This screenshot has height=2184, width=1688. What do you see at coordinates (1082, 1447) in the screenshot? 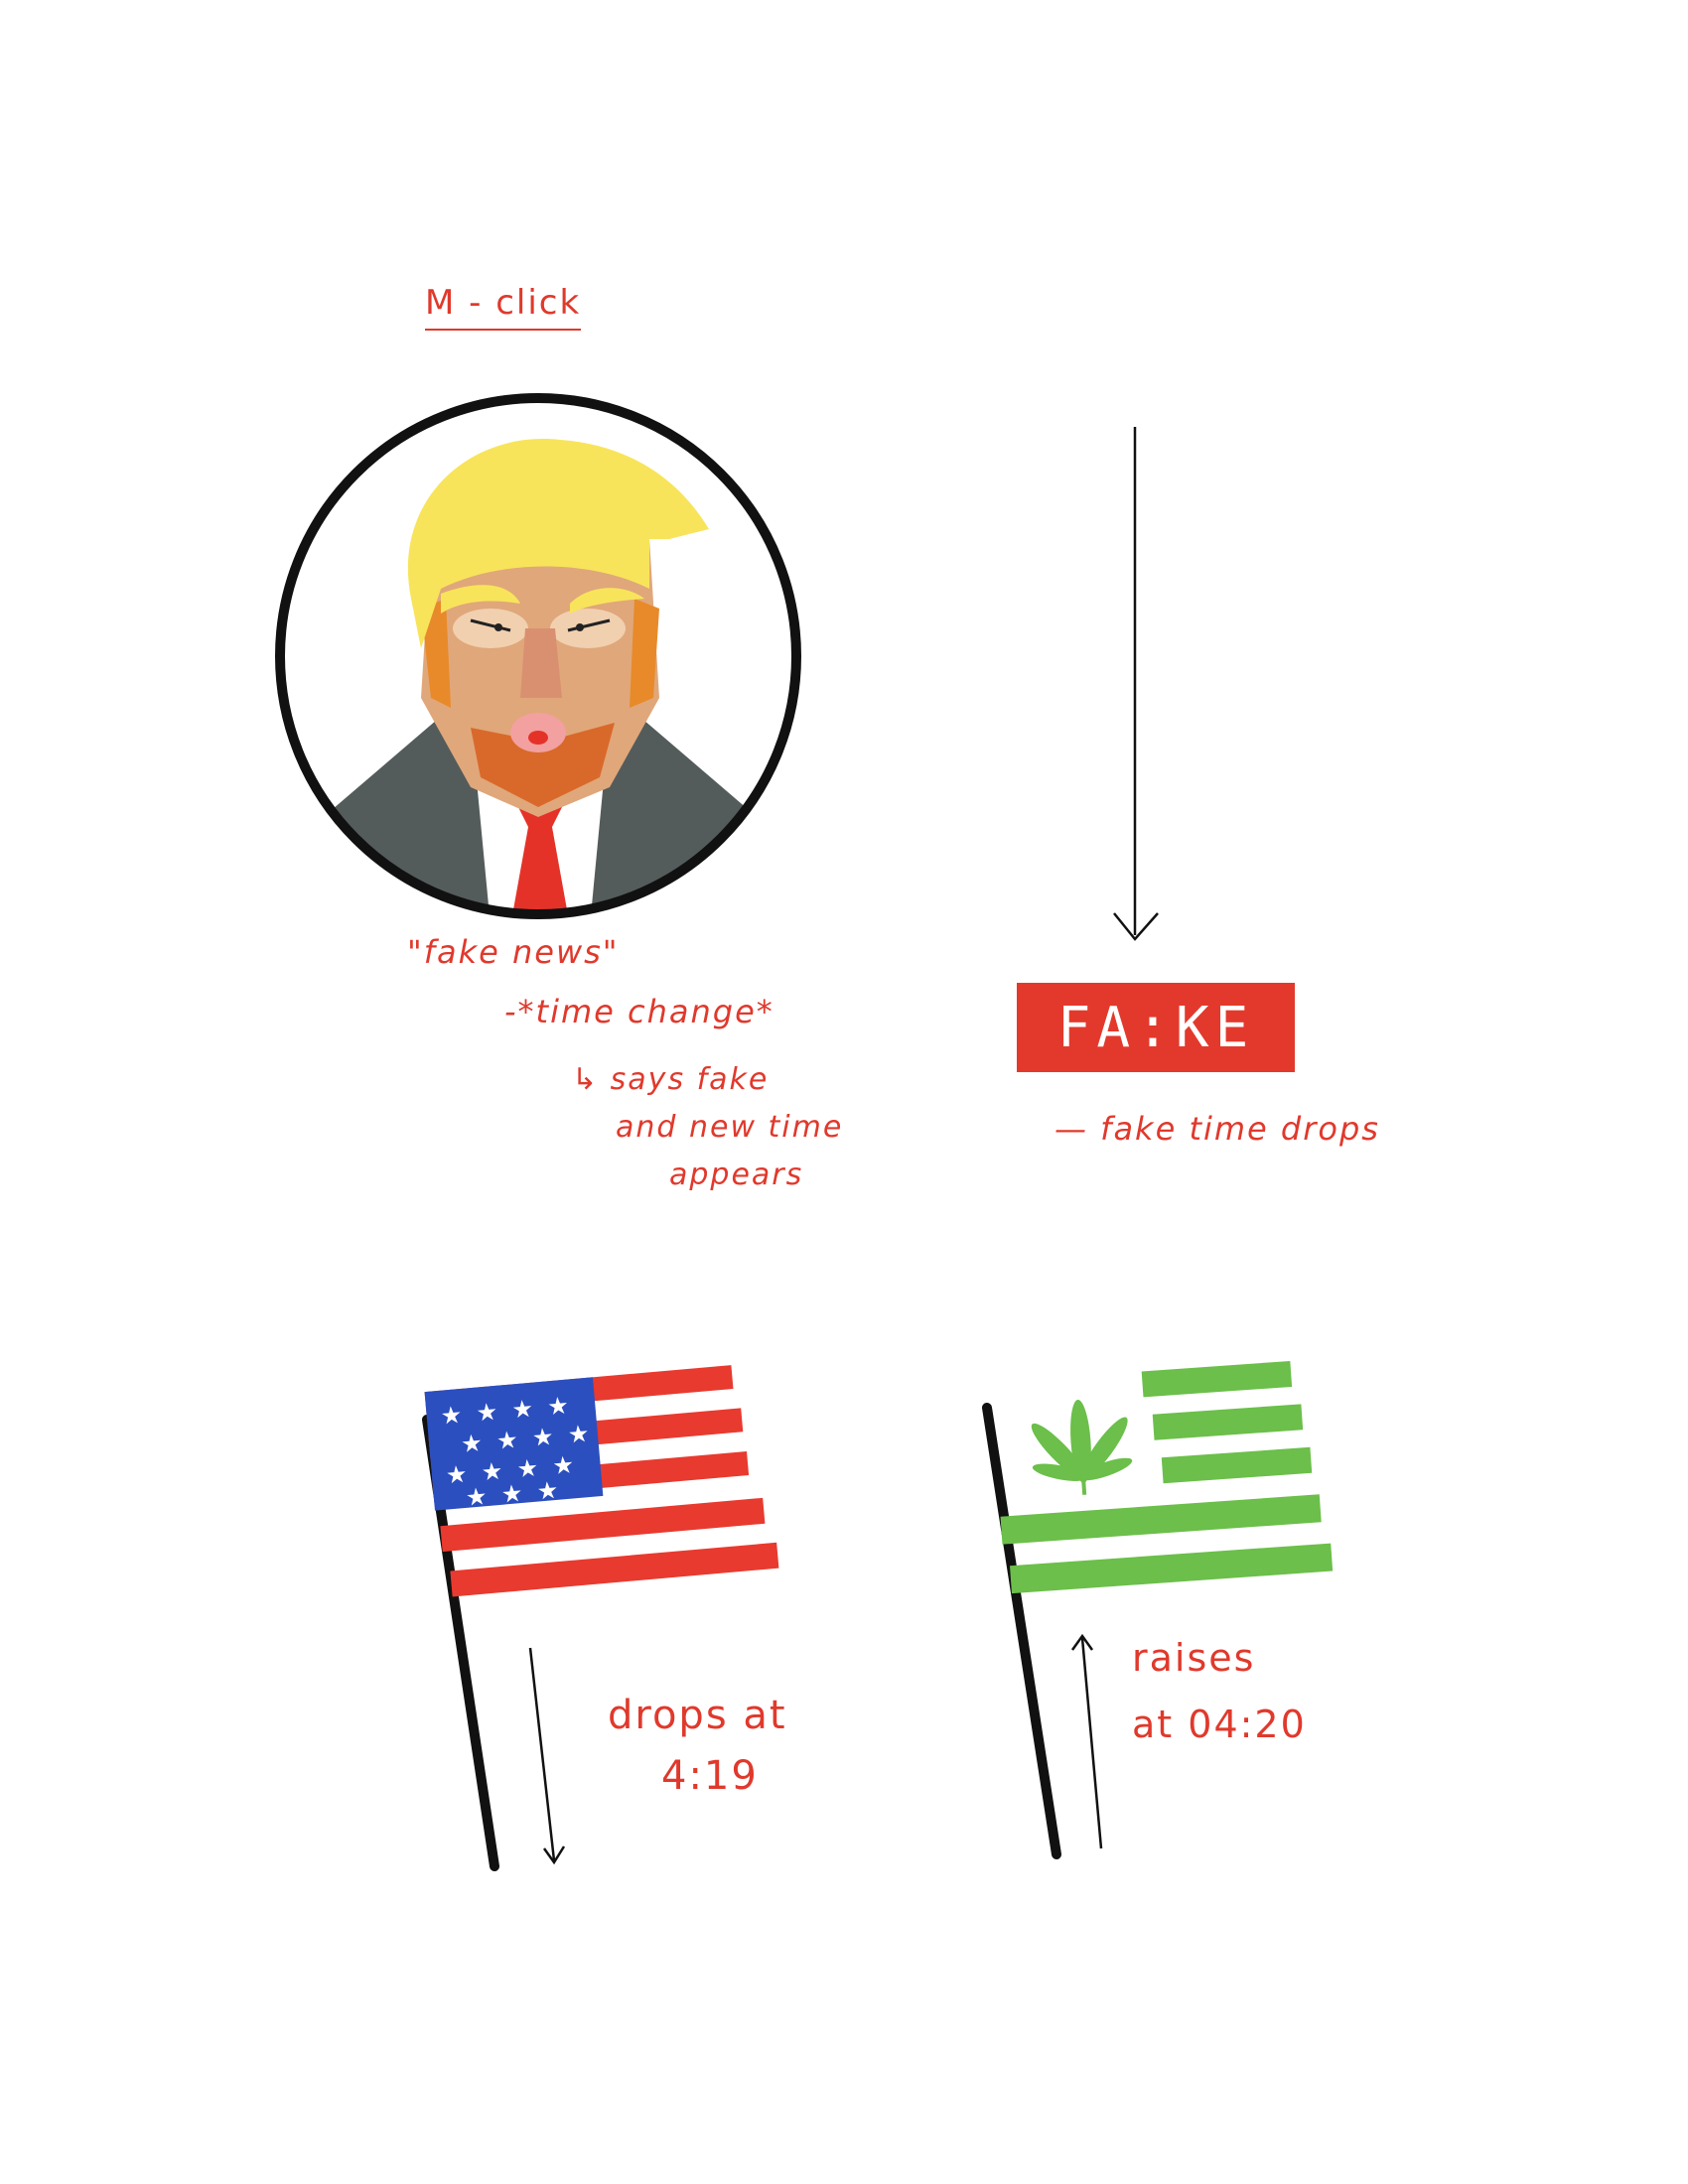
I see `cannabis-leaf-icon` at bounding box center [1082, 1447].